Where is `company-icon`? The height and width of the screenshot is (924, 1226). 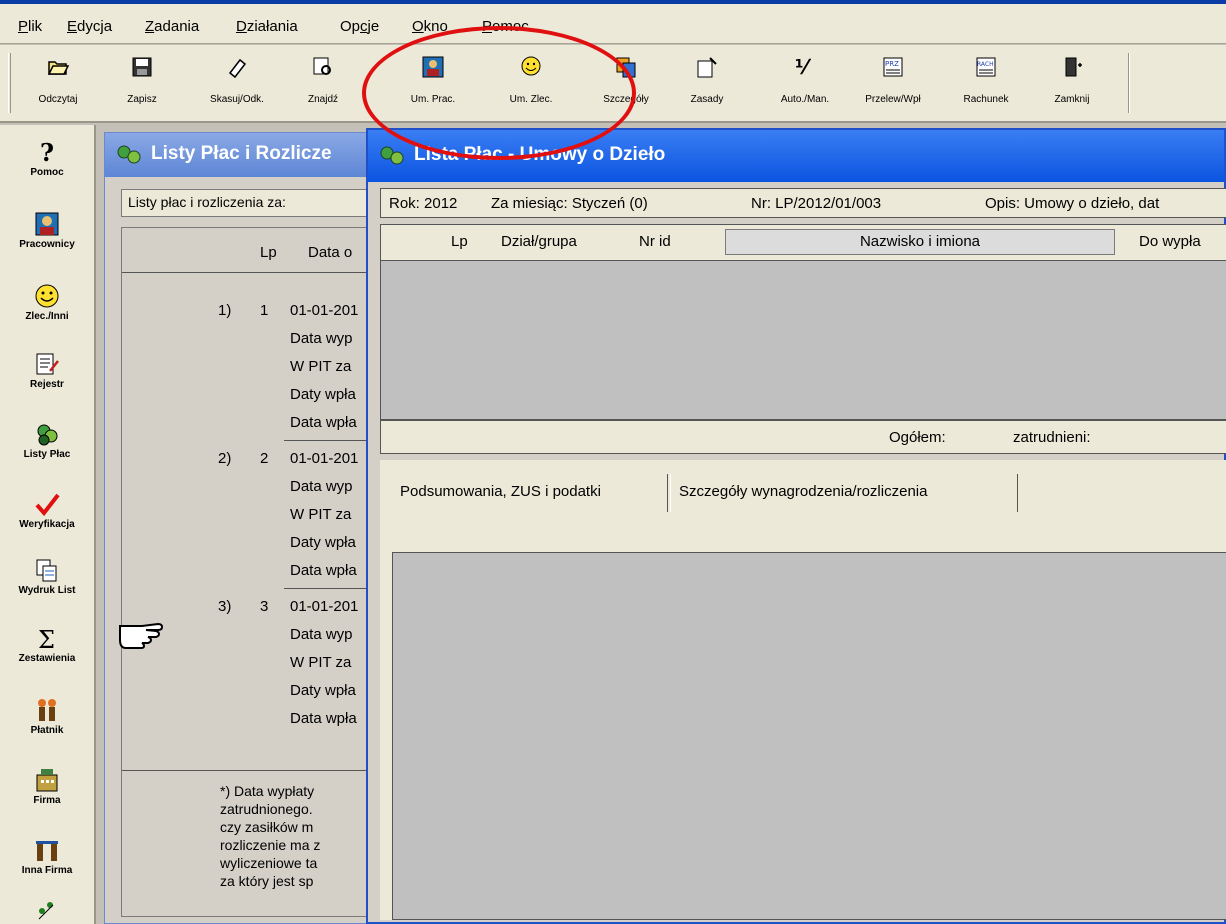
company-icon is located at coordinates (47, 780).